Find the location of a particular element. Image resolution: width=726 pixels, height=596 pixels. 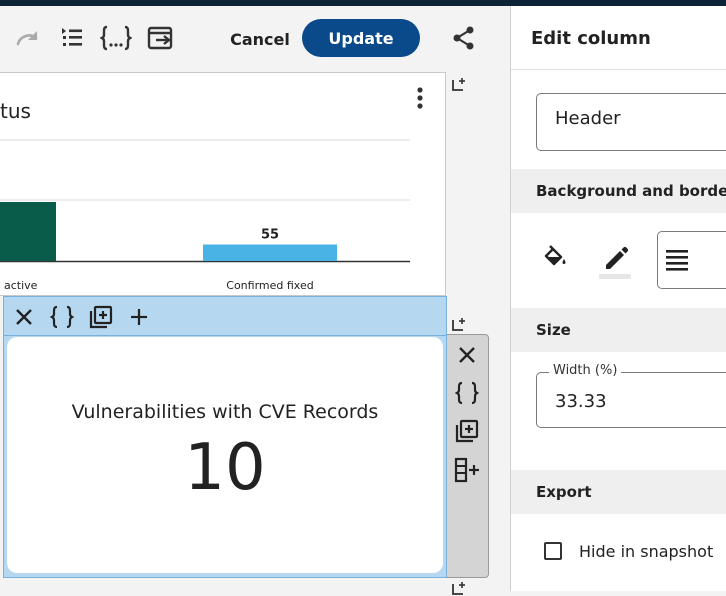

dashboard-toolbar: Cancel Update is located at coordinates (255, 38).